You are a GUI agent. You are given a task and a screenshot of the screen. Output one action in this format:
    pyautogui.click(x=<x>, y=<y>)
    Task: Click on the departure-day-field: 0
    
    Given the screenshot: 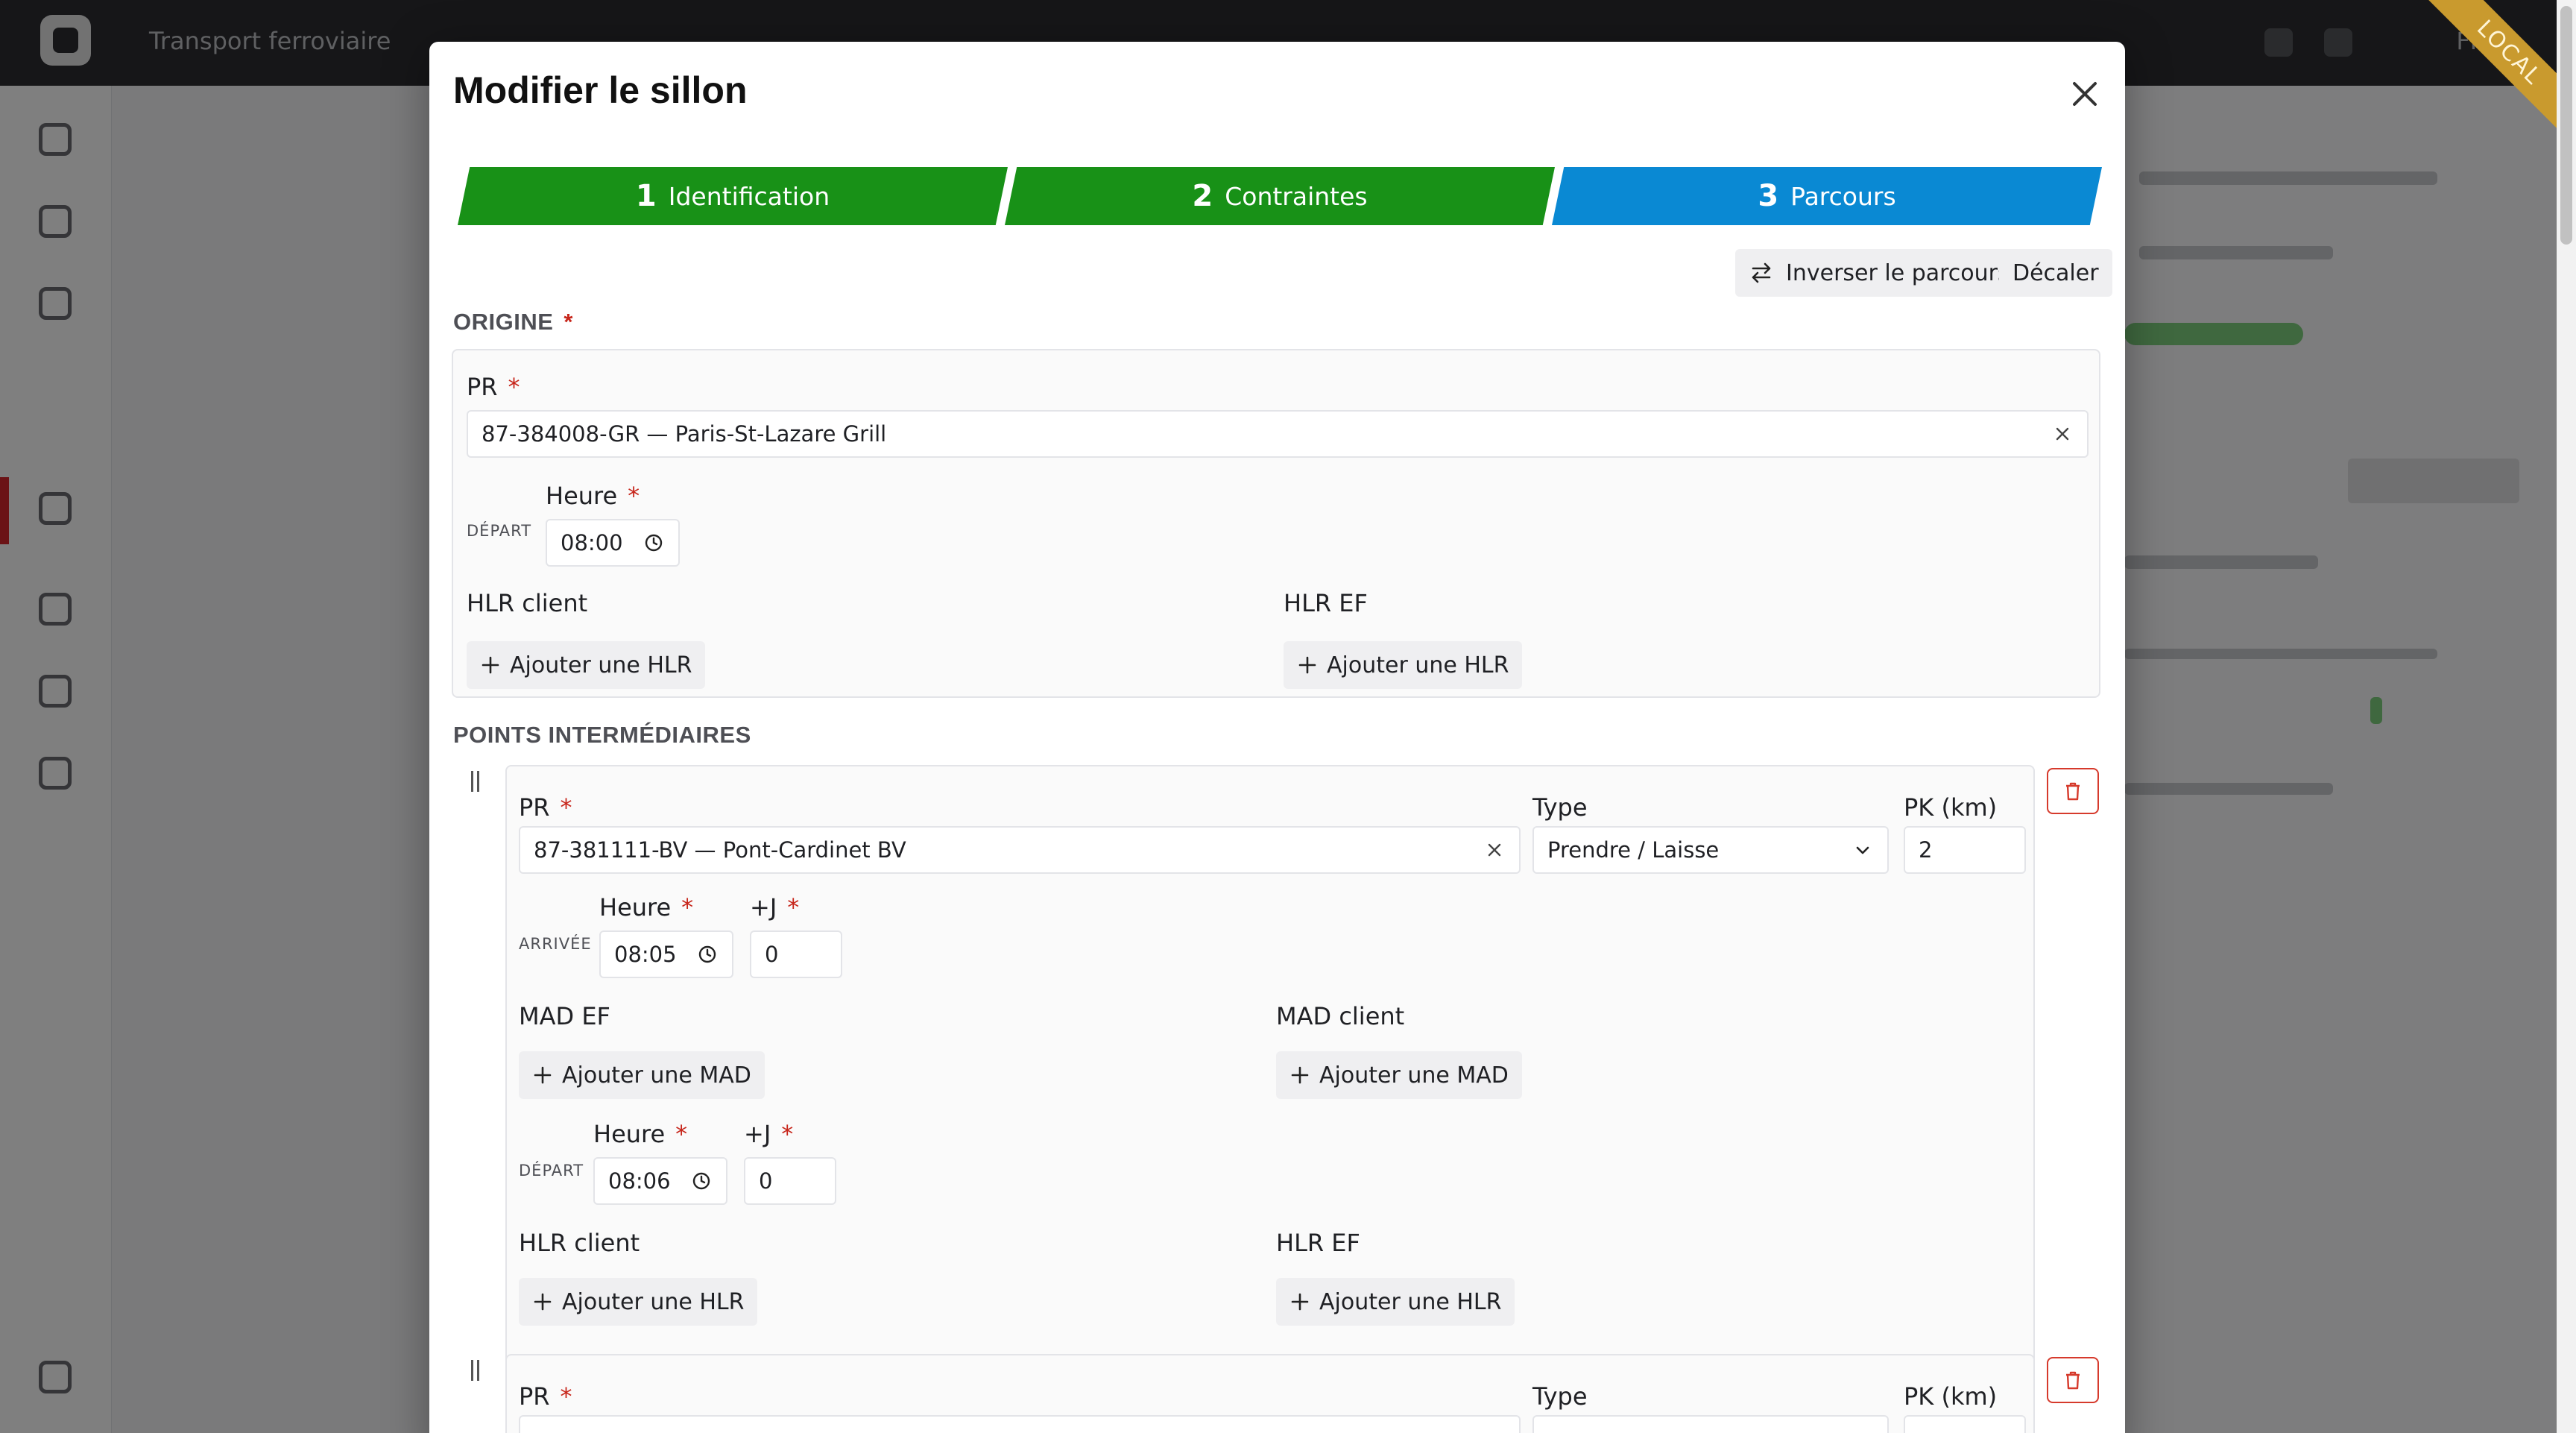 What is the action you would take?
    pyautogui.click(x=790, y=1181)
    